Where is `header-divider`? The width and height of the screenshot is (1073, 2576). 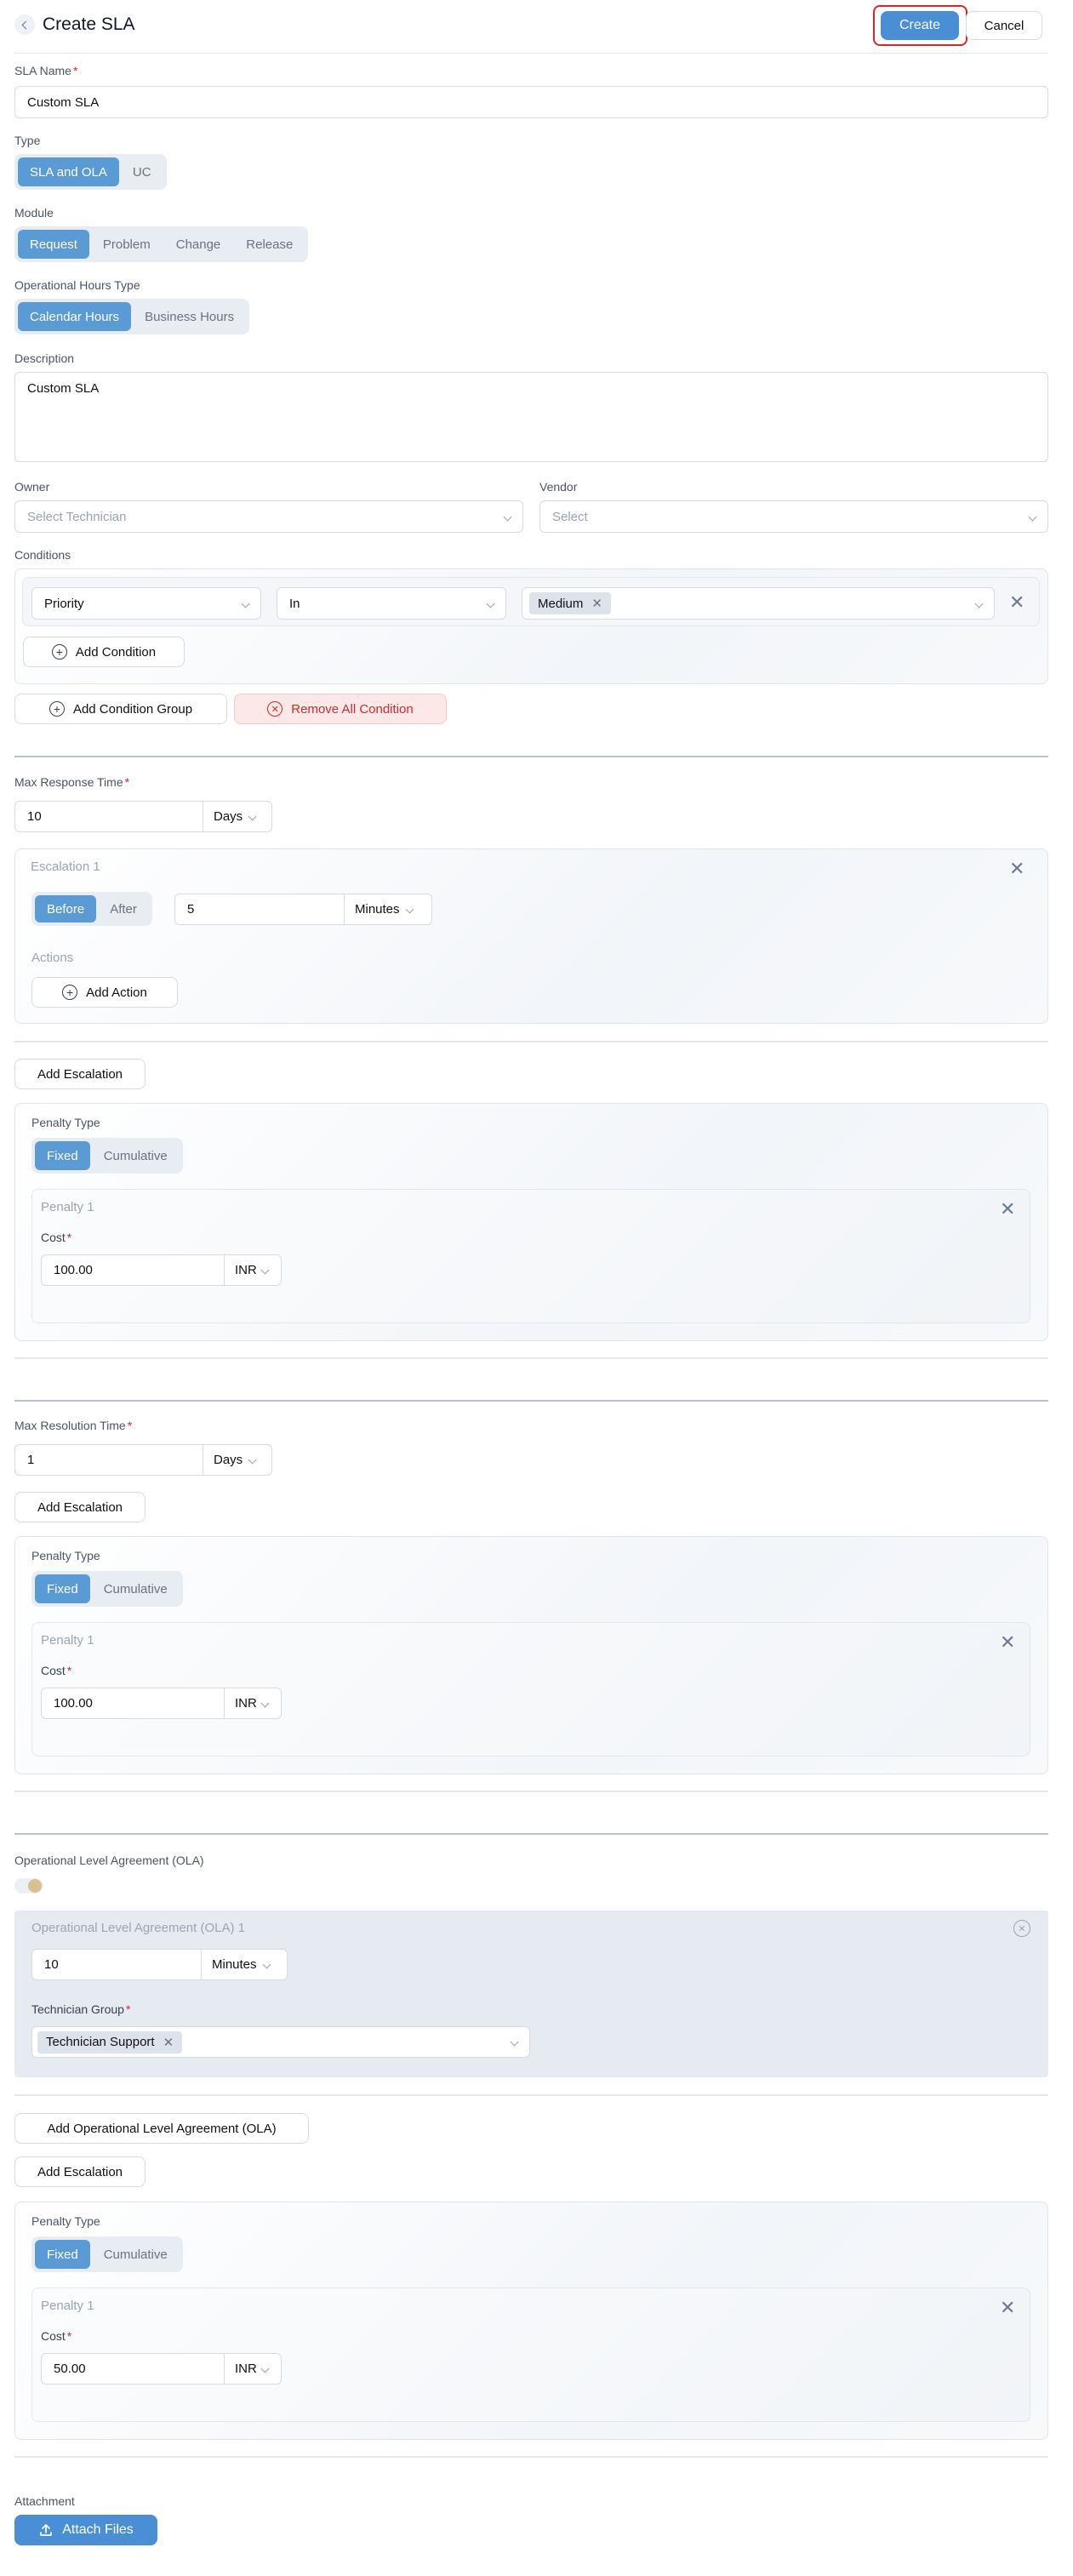 header-divider is located at coordinates (531, 53).